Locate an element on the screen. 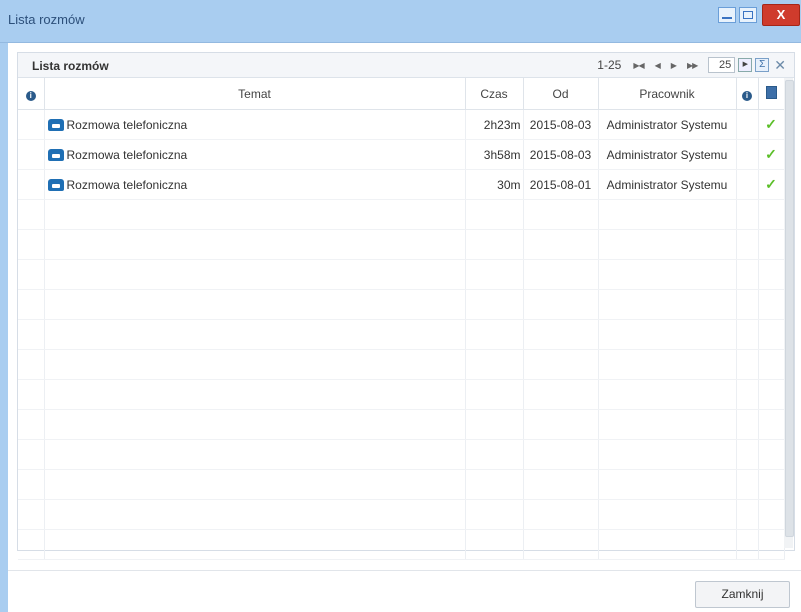  close-button: Zamknij is located at coordinates (742, 594).